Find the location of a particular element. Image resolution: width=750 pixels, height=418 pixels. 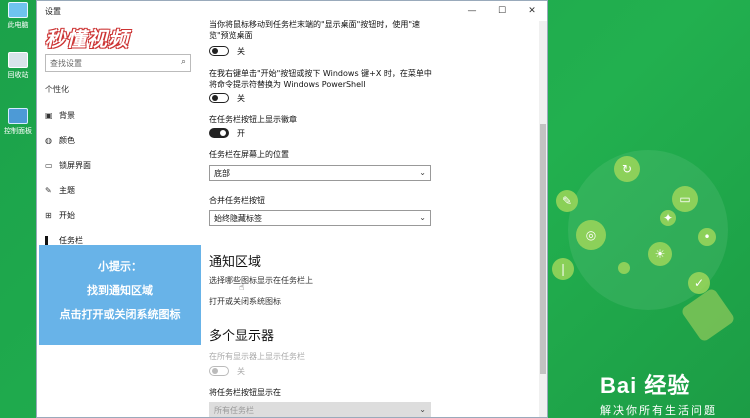

sidebar-item-label: 锁屏界面 is located at coordinates (75, 165).